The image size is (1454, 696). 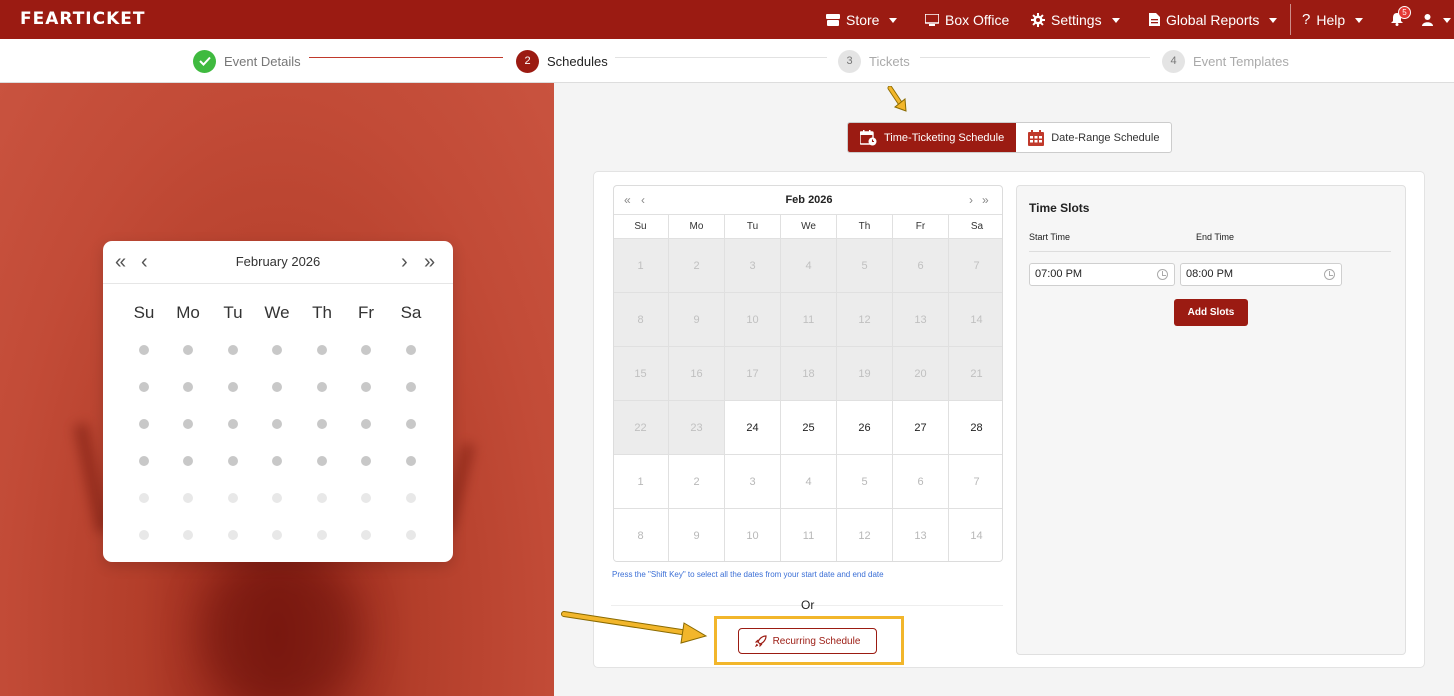 I want to click on nav-box-office: Box Office, so click(x=967, y=19).